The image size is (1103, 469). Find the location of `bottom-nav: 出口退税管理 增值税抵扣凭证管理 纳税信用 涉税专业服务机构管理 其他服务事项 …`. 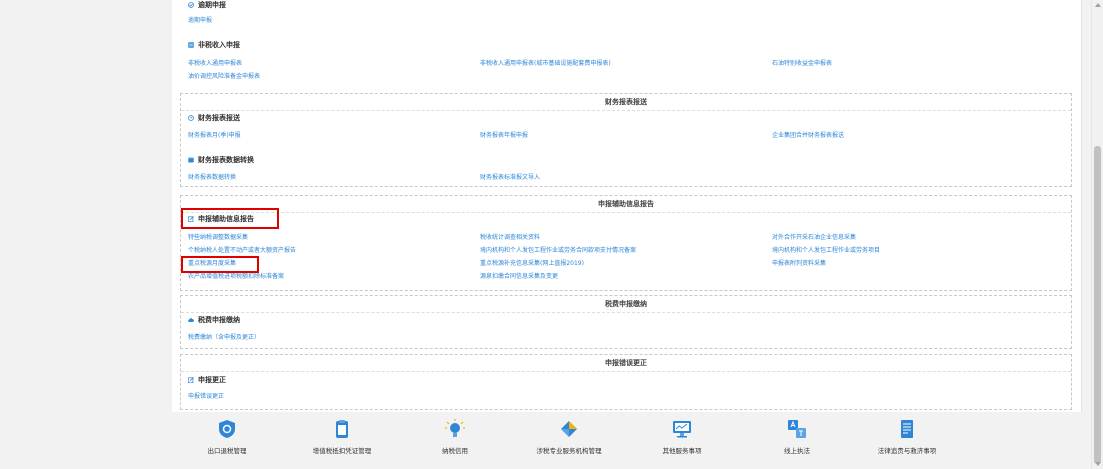

bottom-nav: 出口退税管理 增值税抵扣凭证管理 纳税信用 涉税专业服务机构管理 其他服务事项 … is located at coordinates (626, 440).